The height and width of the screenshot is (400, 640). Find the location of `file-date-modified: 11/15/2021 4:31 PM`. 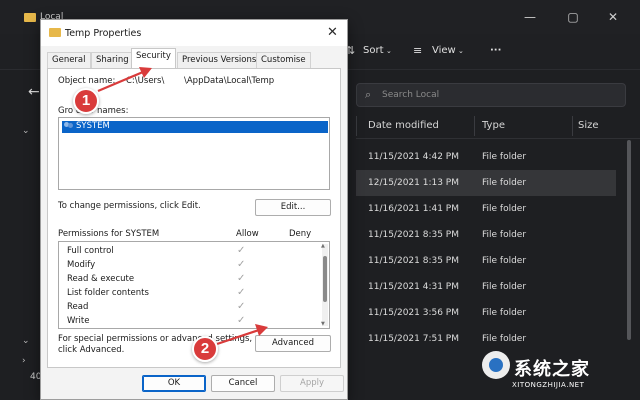

file-date-modified: 11/15/2021 4:31 PM is located at coordinates (413, 287).